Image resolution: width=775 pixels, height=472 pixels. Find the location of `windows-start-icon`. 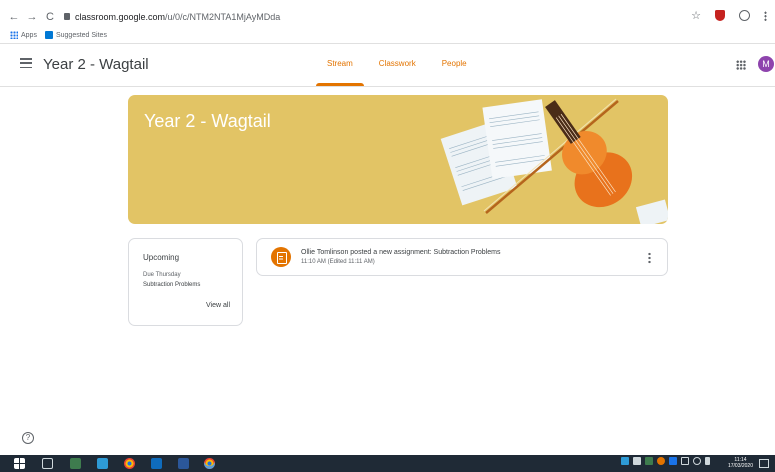

windows-start-icon is located at coordinates (19, 463).